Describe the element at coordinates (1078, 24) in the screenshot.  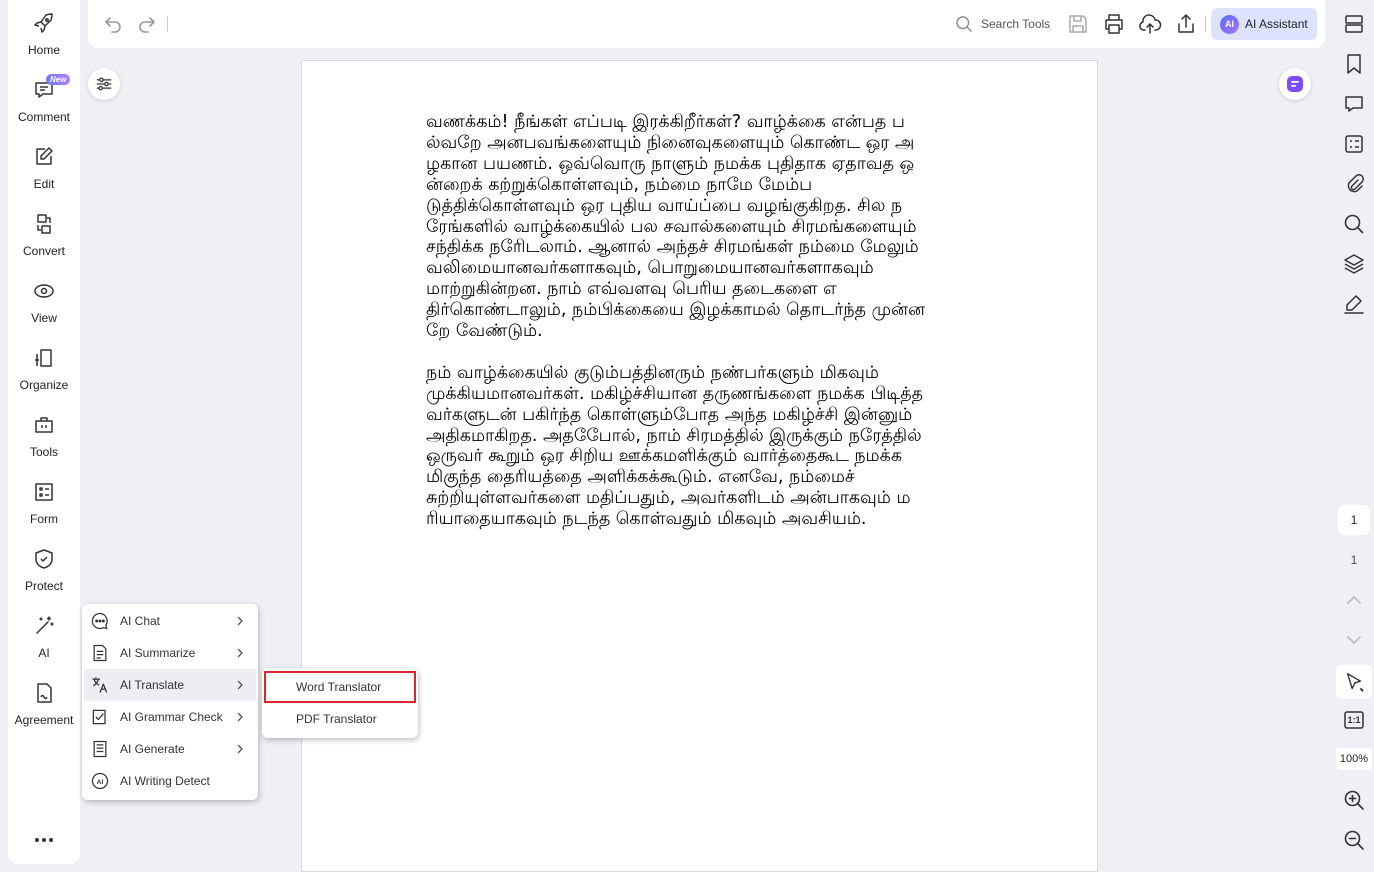
I see `save-icon` at that location.